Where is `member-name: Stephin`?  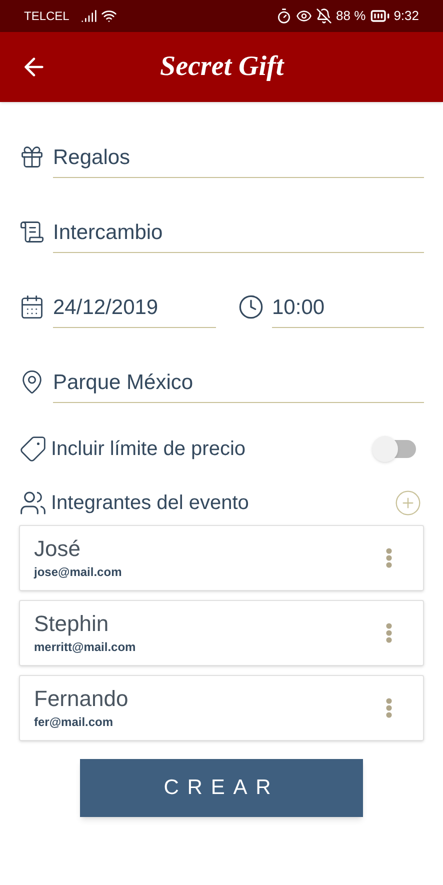
member-name: Stephin is located at coordinates (72, 624).